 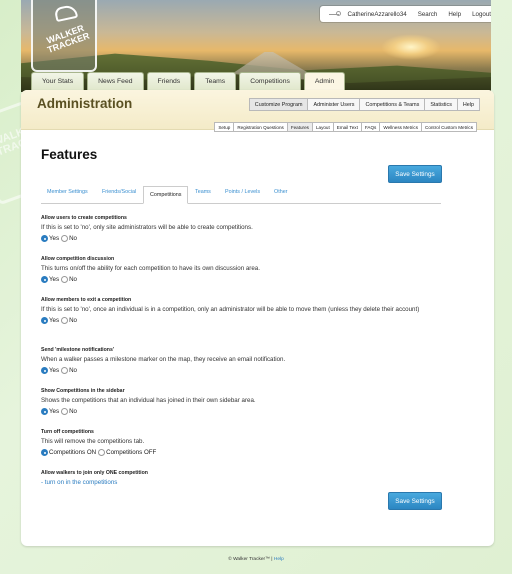 I want to click on logout-link: Logout, so click(x=481, y=14).